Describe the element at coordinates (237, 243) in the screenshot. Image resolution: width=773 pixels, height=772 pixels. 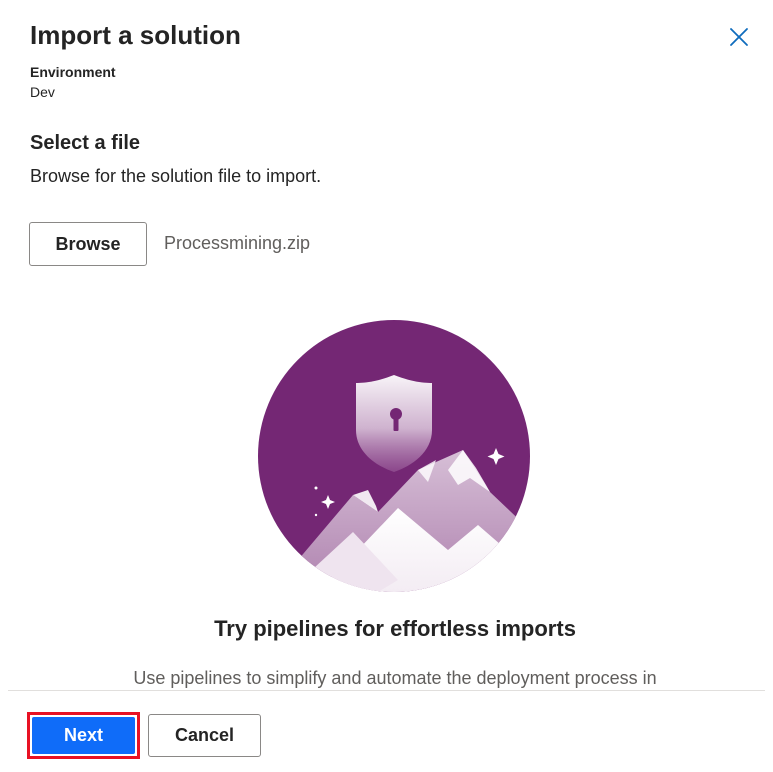
I see `selected-file-name: Processmining.zip` at that location.